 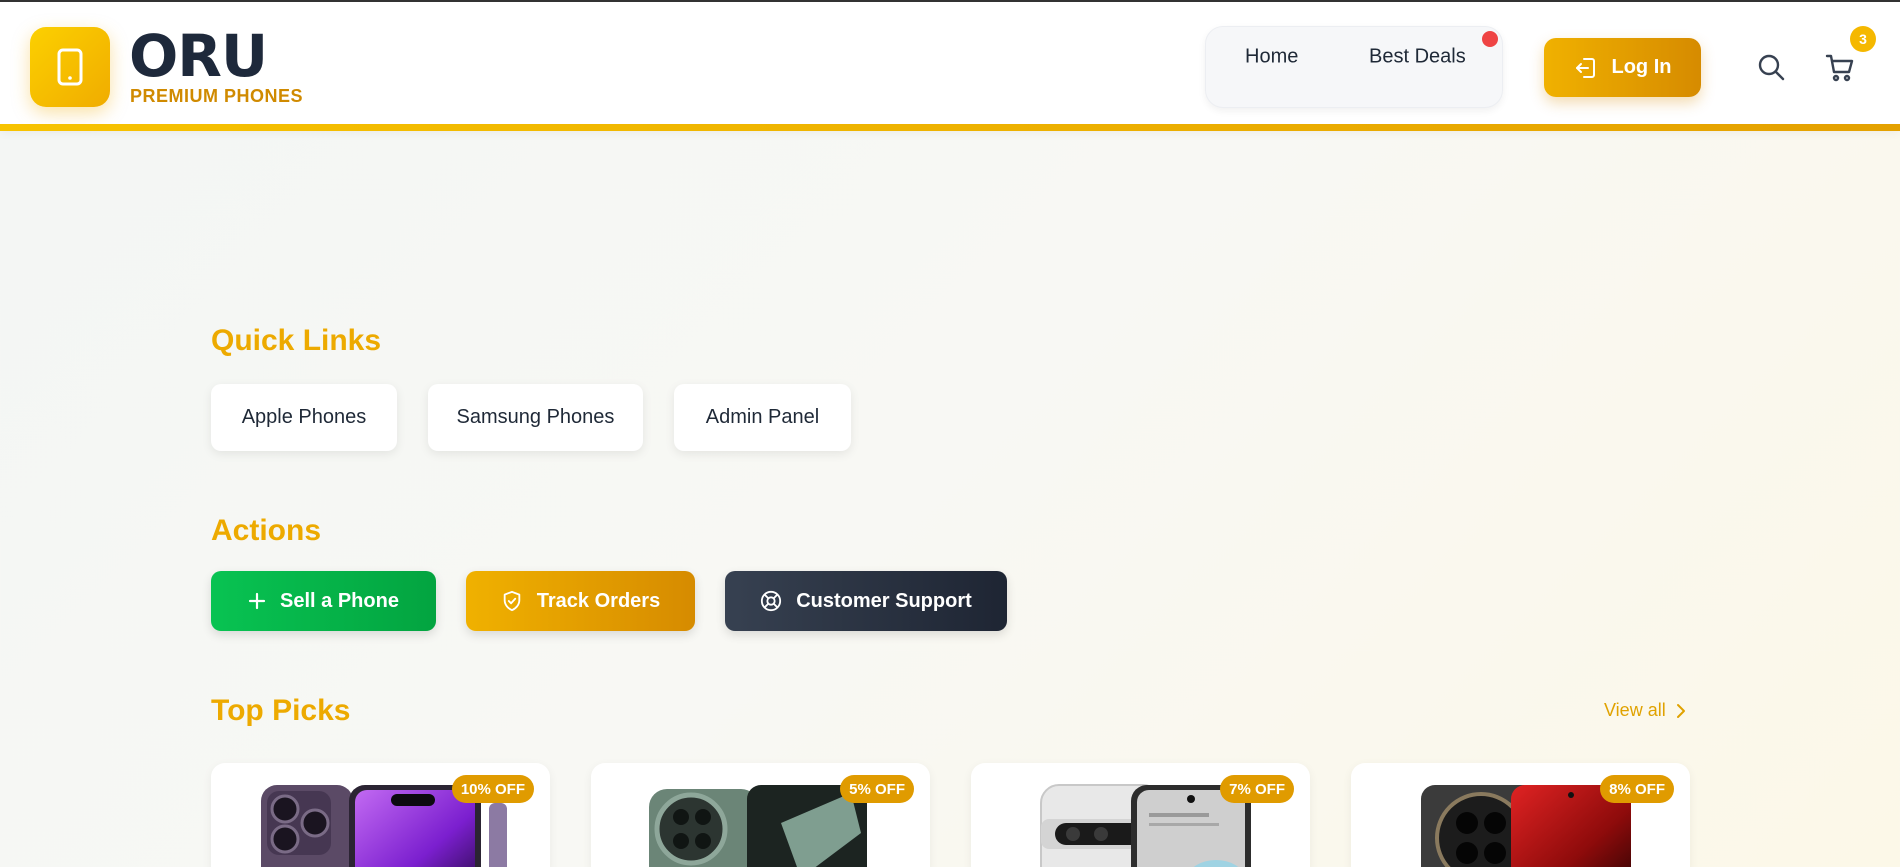 What do you see at coordinates (1641, 67) in the screenshot?
I see `login-label: Log In` at bounding box center [1641, 67].